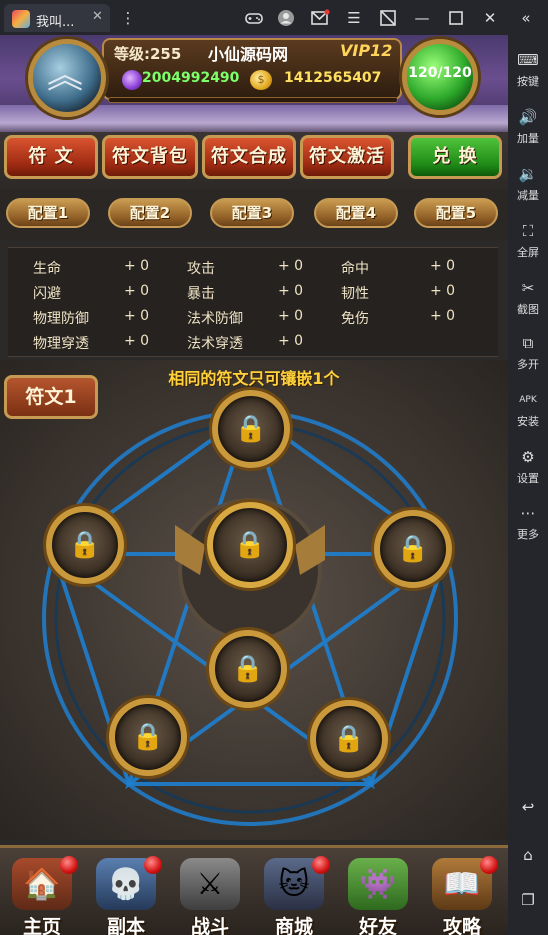  What do you see at coordinates (528, 513) in the screenshot?
I see `more-icon: ⋯` at bounding box center [528, 513].